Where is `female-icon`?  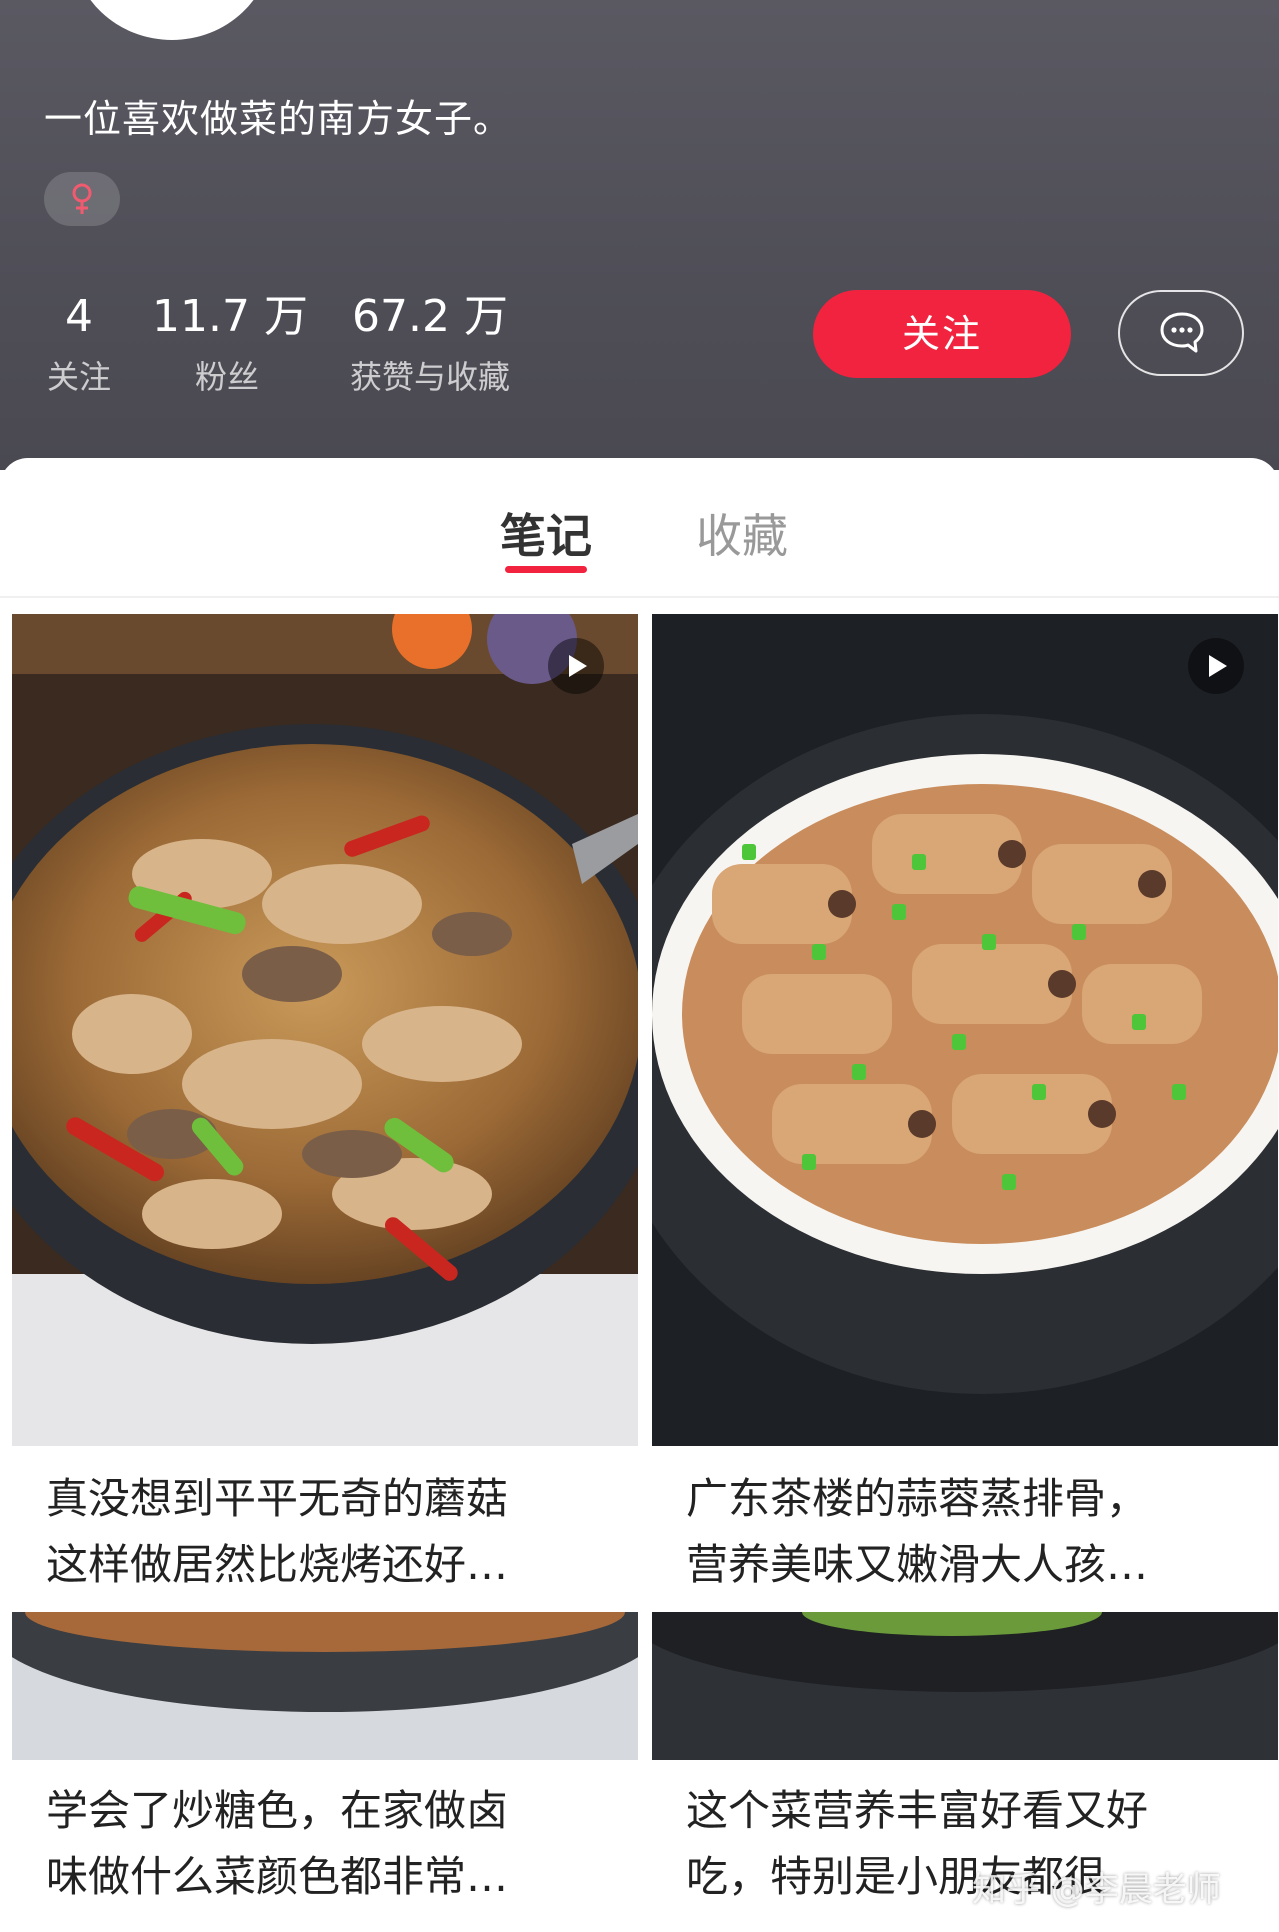 female-icon is located at coordinates (82, 198).